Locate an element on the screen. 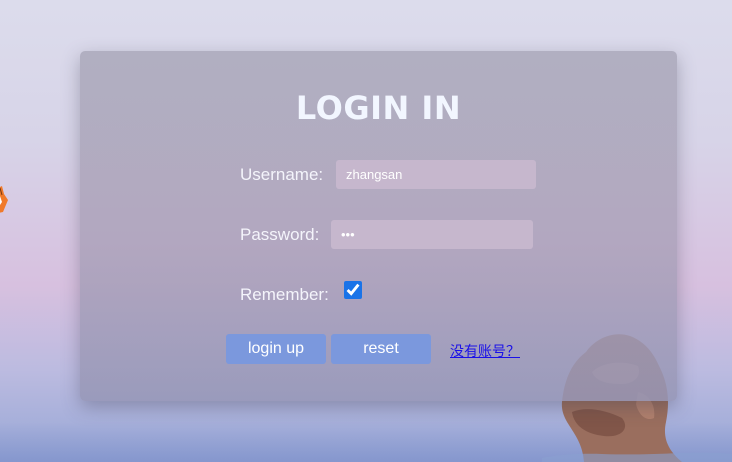  login-button: login up is located at coordinates (276, 349).